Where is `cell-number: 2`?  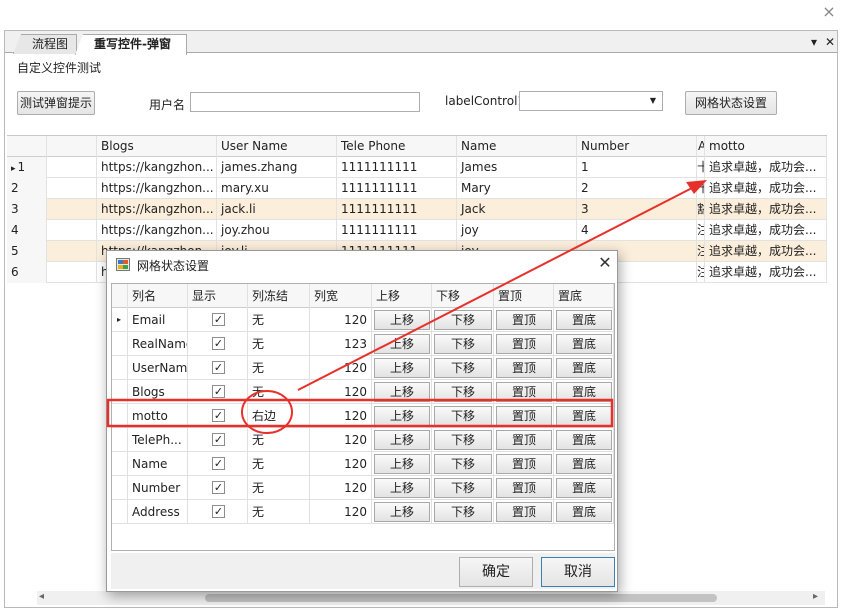
cell-number: 2 is located at coordinates (637, 188).